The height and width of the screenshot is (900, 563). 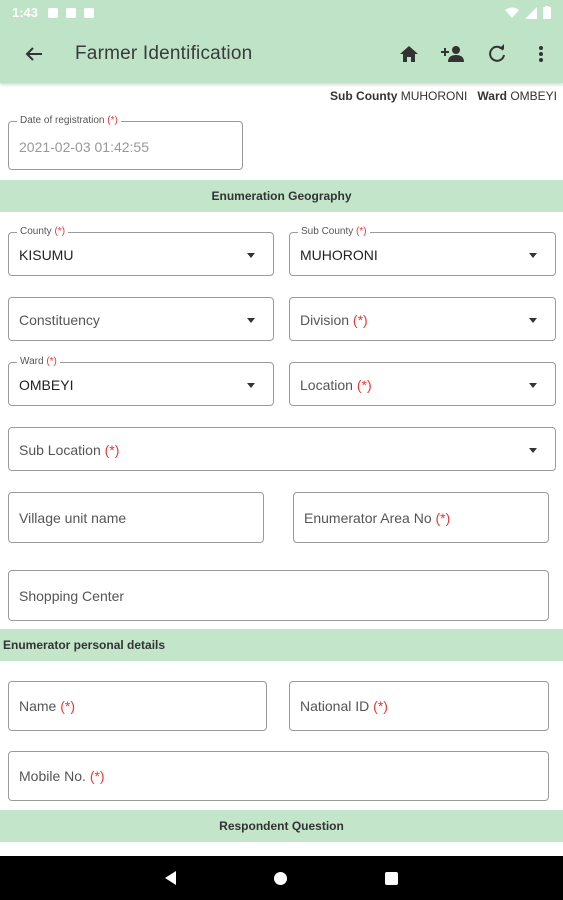 What do you see at coordinates (281, 826) in the screenshot?
I see `section-respondent-question: Respondent Question` at bounding box center [281, 826].